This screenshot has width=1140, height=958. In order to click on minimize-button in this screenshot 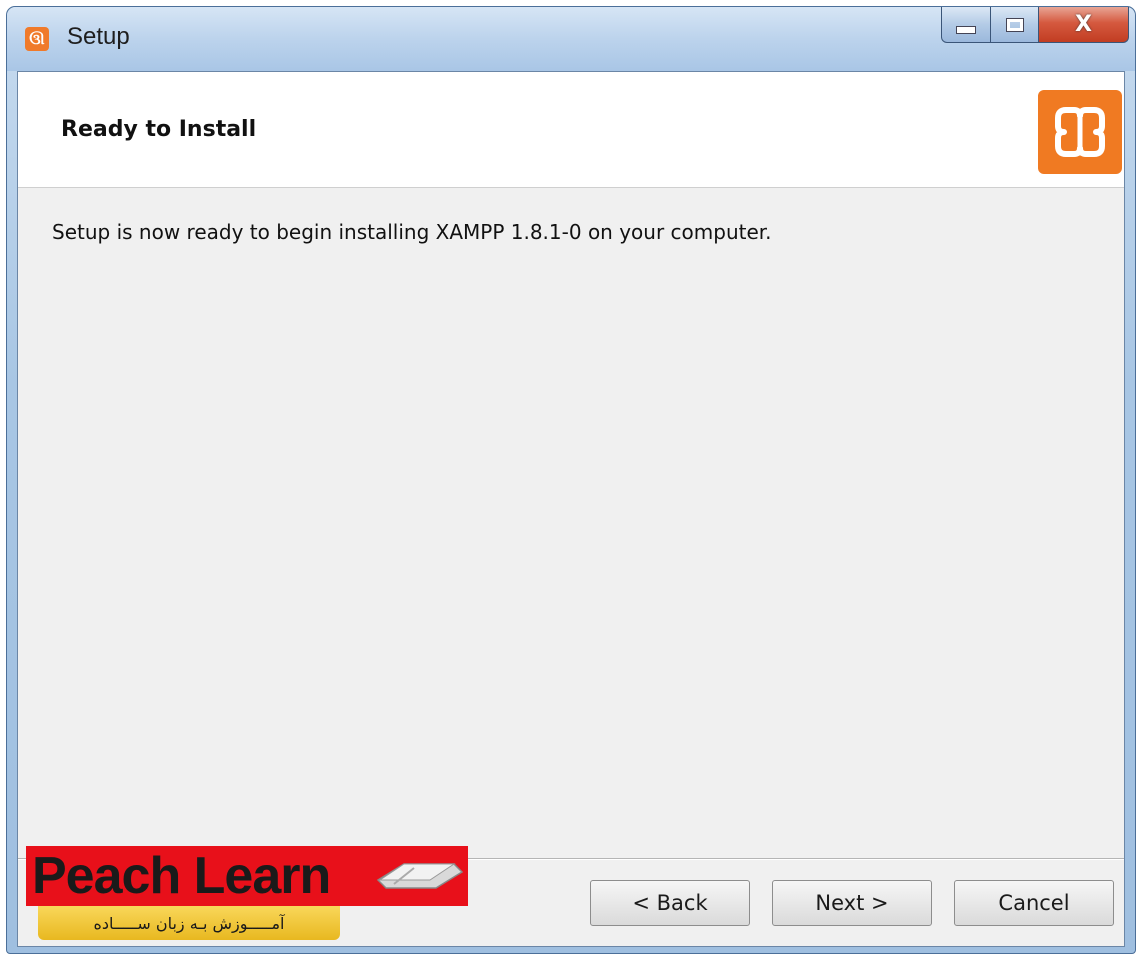, I will do `click(966, 25)`.